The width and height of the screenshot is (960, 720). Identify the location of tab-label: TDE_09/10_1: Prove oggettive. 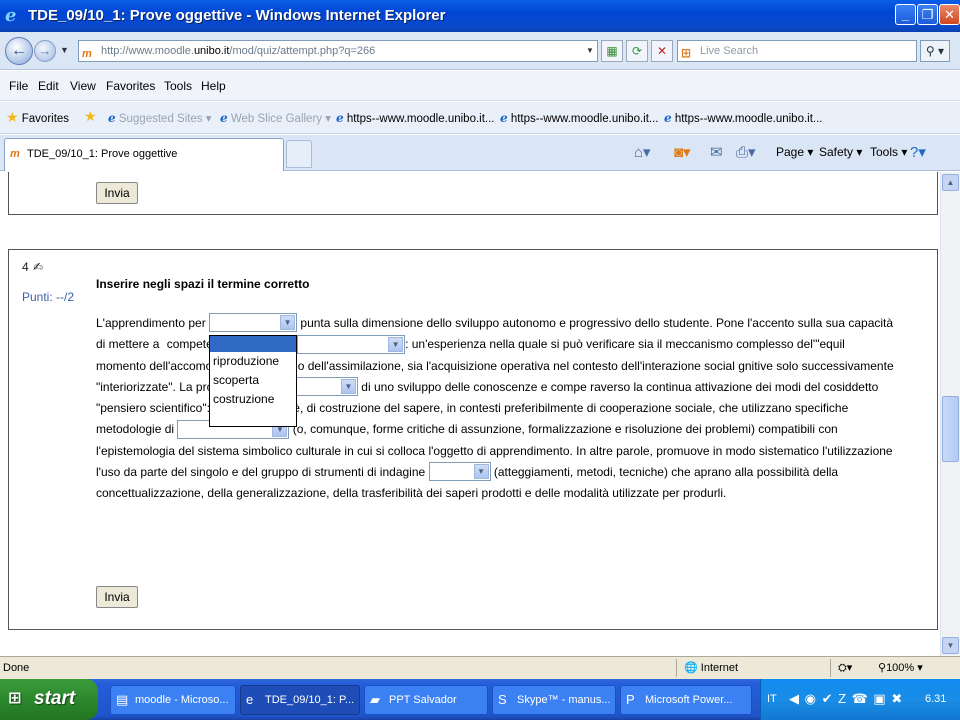
(102, 154).